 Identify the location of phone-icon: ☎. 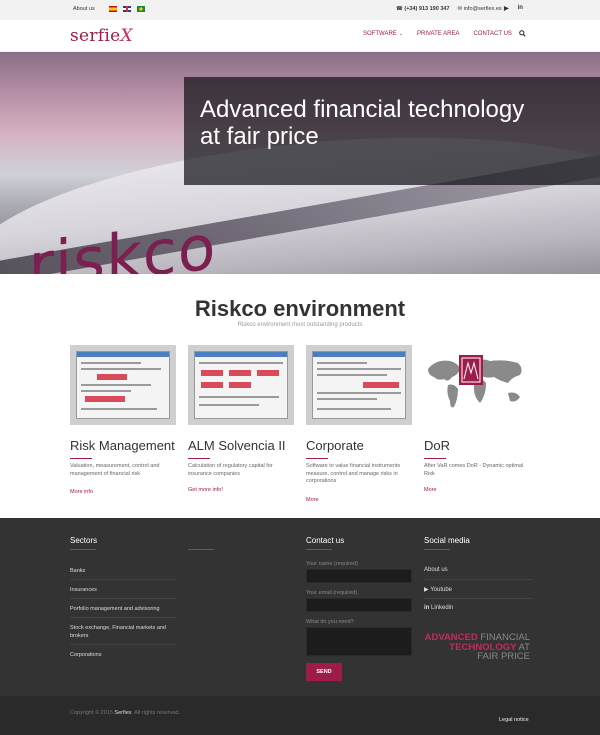
(399, 9).